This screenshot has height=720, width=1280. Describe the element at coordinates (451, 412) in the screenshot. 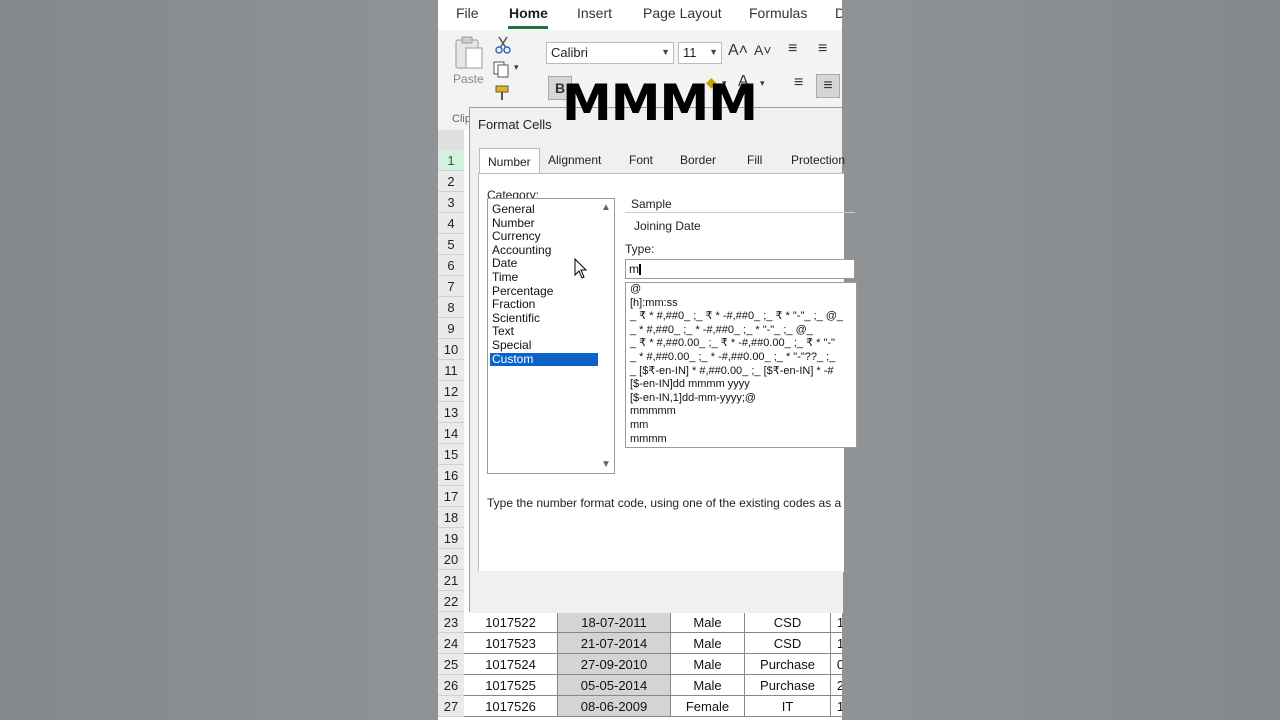

I see `row-header: 13` at that location.